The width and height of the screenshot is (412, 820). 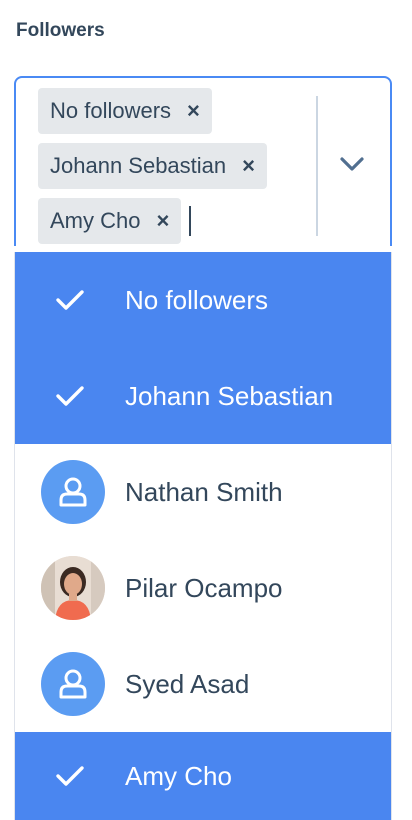 I want to click on option-label: Pilar Ocampo, so click(x=204, y=587).